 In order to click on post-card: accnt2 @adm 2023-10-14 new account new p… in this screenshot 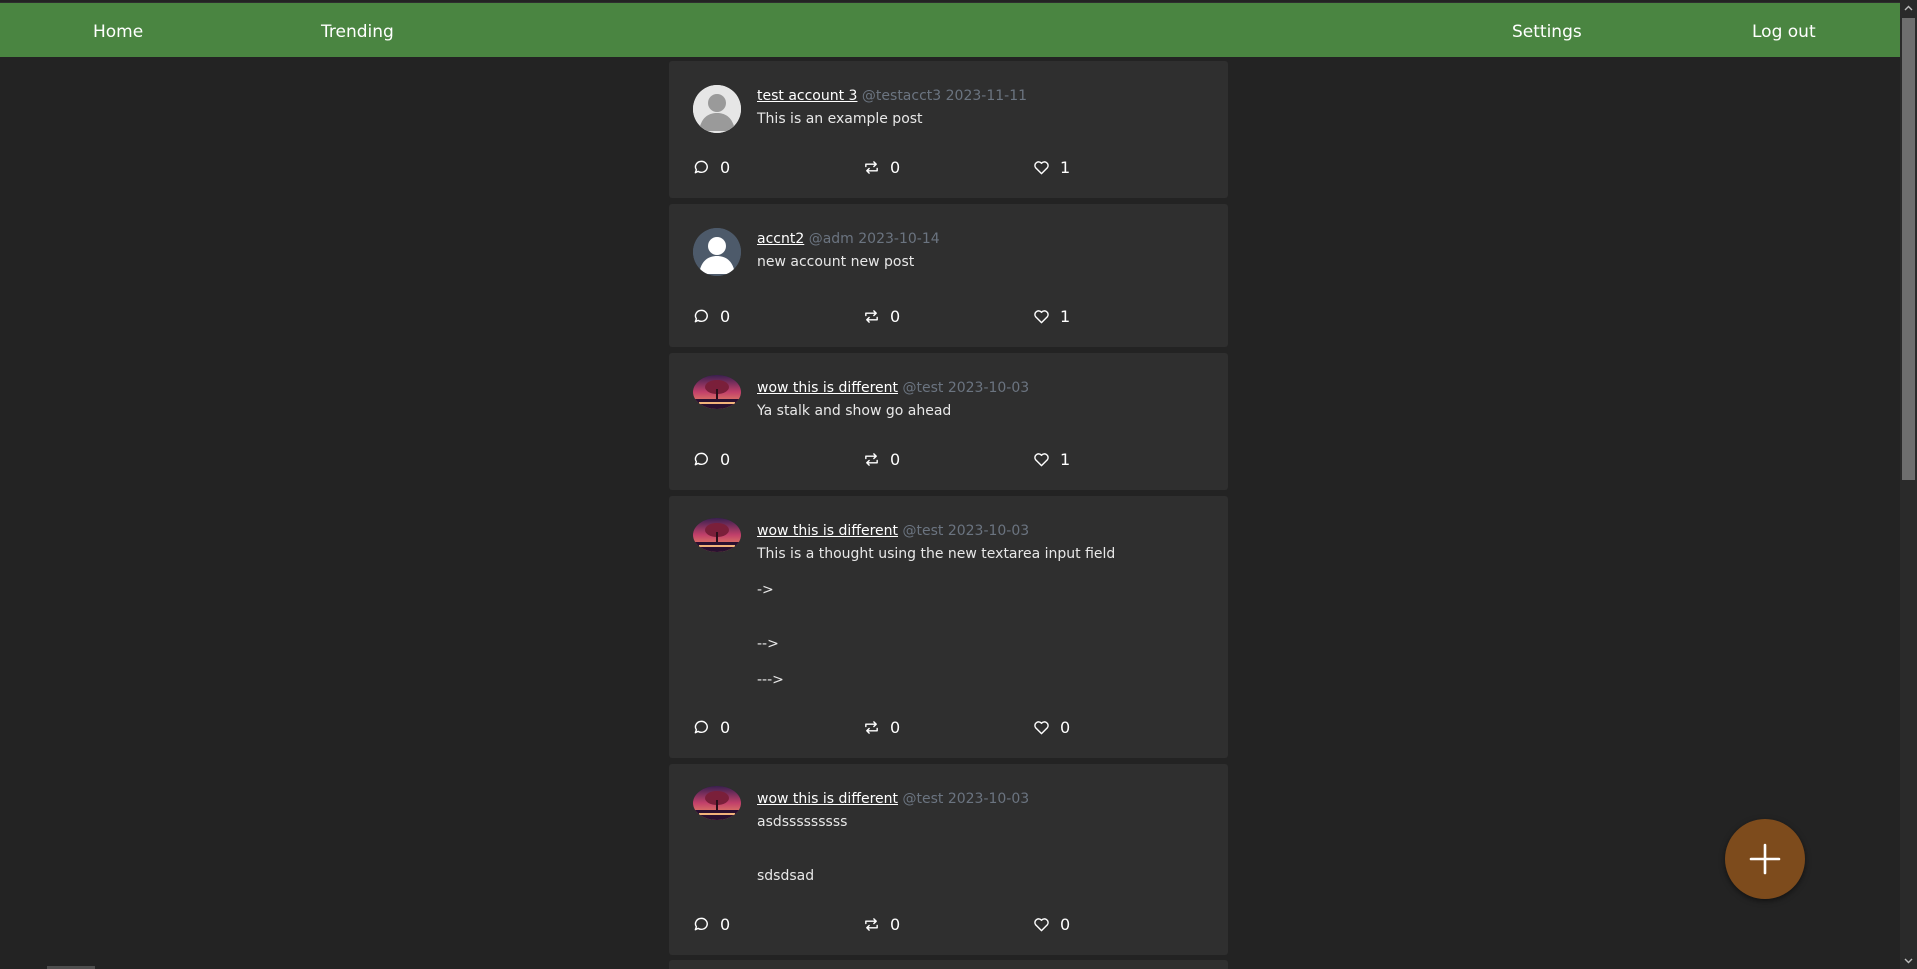, I will do `click(948, 275)`.